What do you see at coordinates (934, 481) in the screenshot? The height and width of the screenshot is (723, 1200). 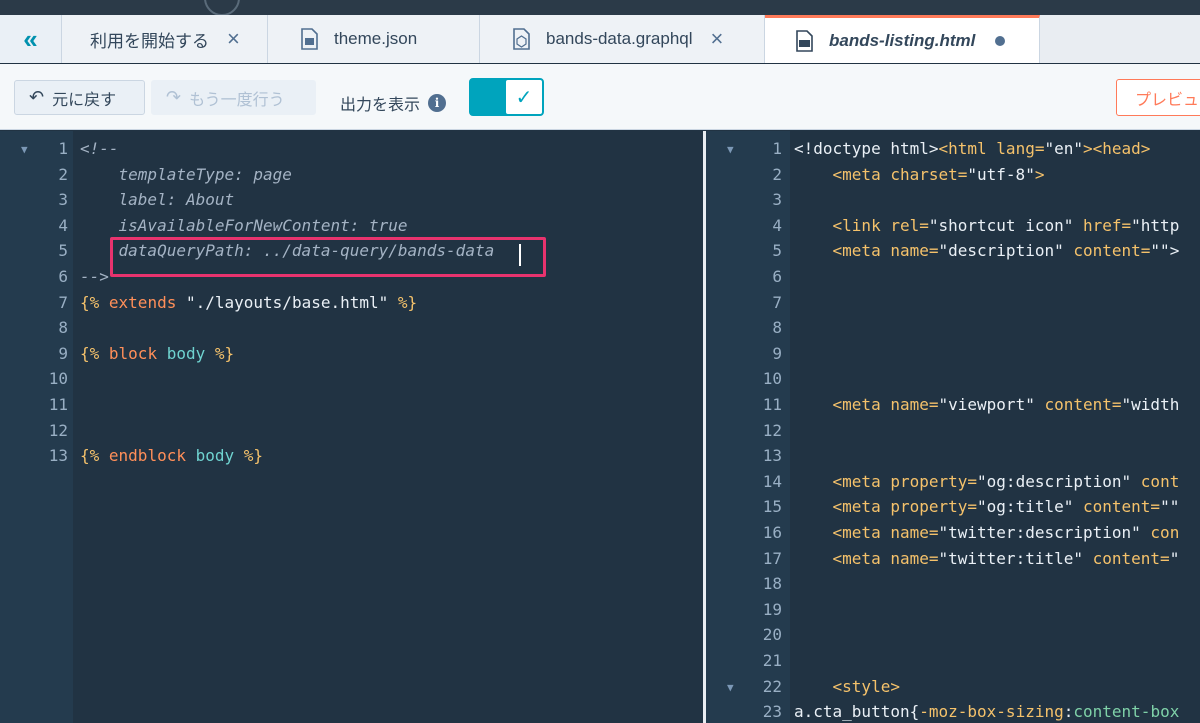 I see `code-token: property=` at bounding box center [934, 481].